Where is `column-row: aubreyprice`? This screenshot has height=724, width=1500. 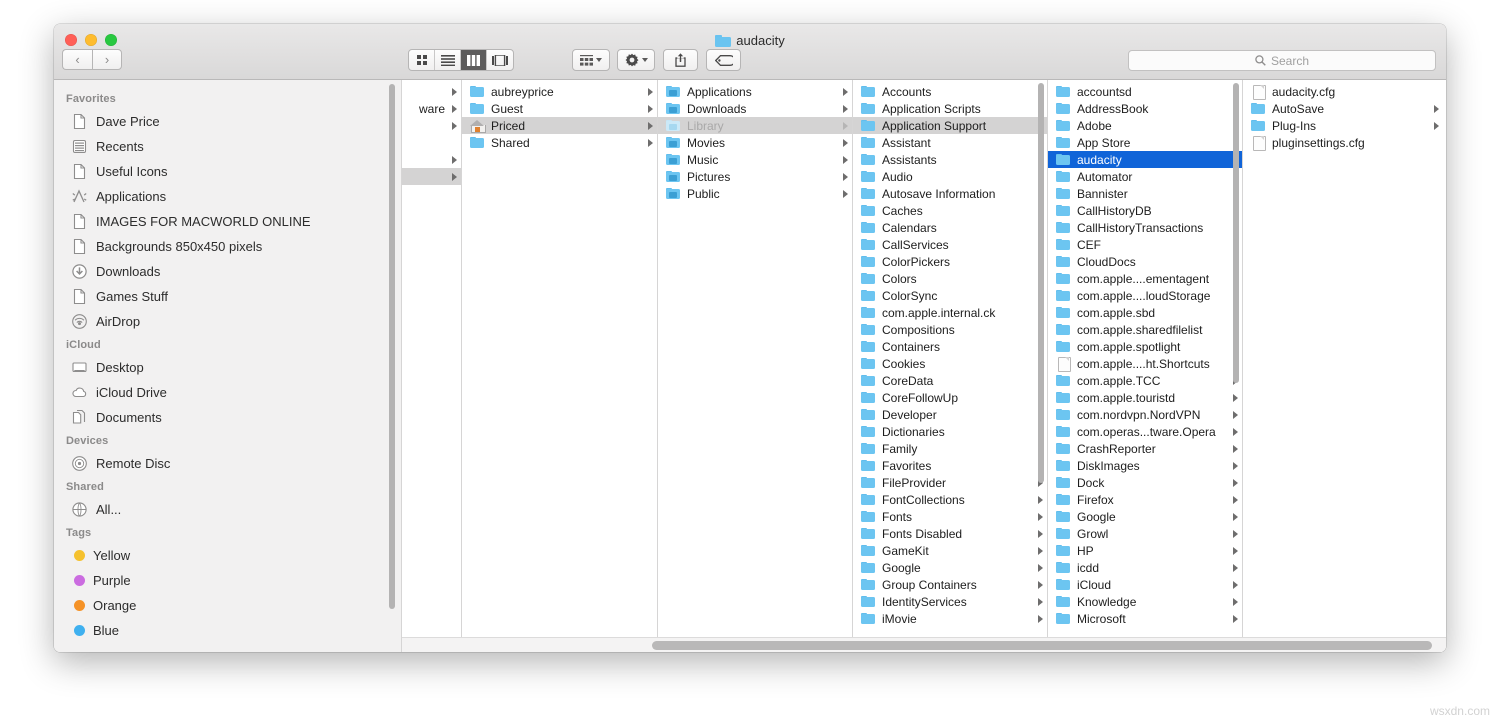
column-row: aubreyprice is located at coordinates (559, 91).